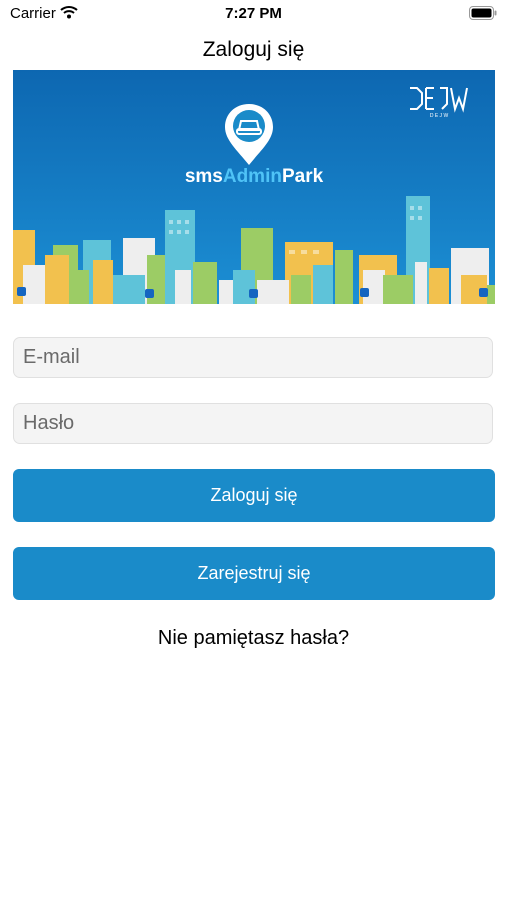  Describe the element at coordinates (204, 176) in the screenshot. I see `app-name-prefix: sms` at that location.